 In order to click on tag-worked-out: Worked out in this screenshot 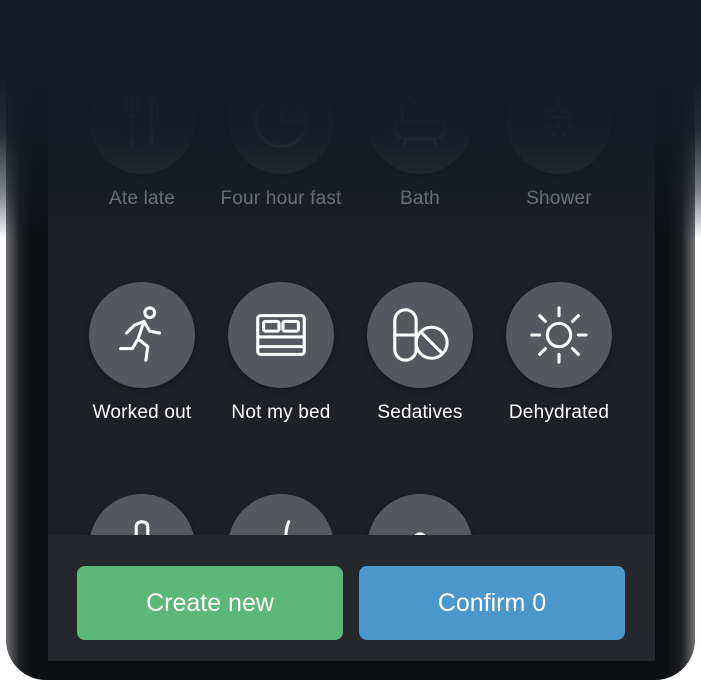, I will do `click(142, 353)`.